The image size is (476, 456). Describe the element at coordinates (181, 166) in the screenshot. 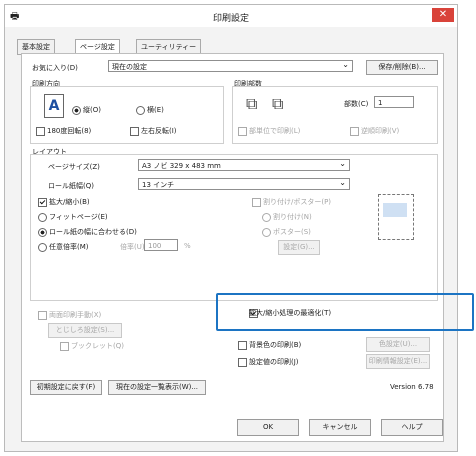

I see `page-size-value: A3 ノビ 329 x 483 mm` at that location.